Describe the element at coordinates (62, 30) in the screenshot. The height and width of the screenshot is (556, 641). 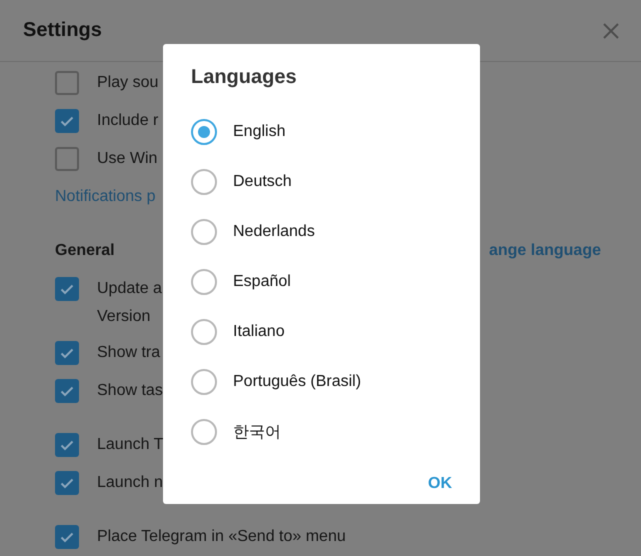
I see `window-title: Settings` at that location.